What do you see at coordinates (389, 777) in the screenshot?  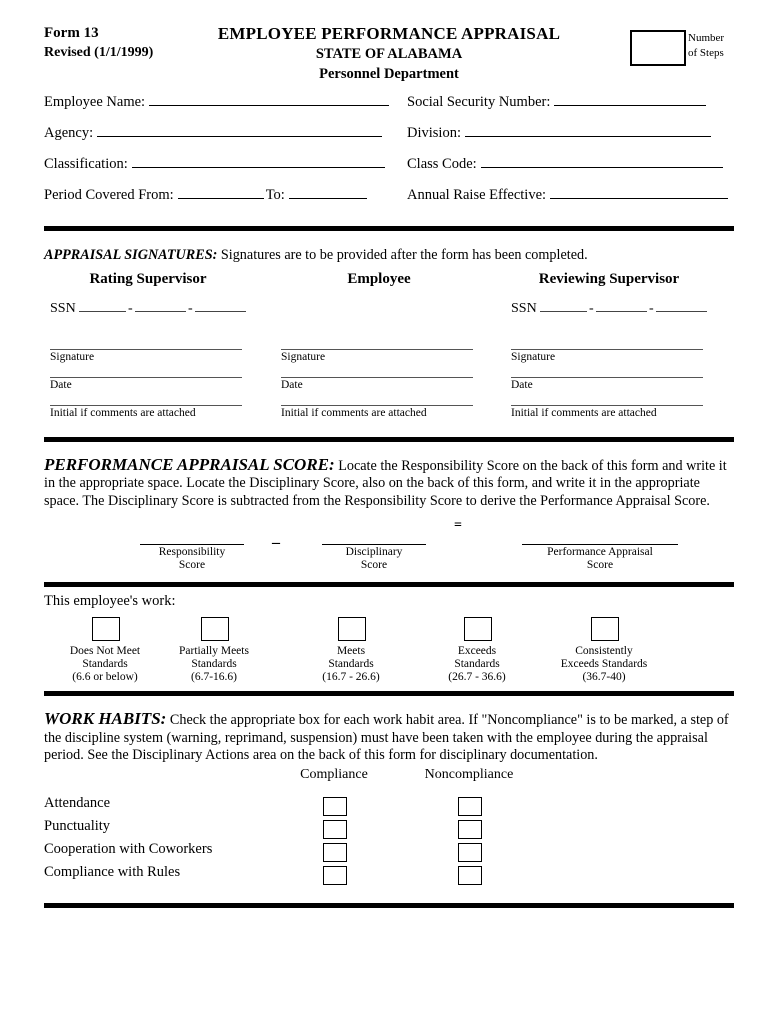 I see `work-habits-column-headers: Compliance Noncompliance` at bounding box center [389, 777].